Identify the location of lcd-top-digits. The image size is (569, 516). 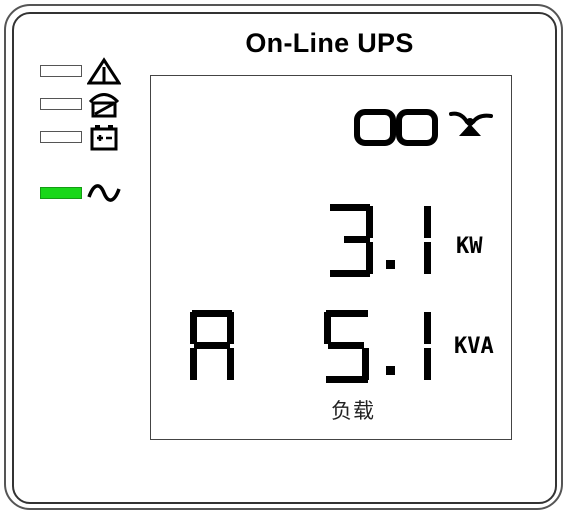
(396, 127).